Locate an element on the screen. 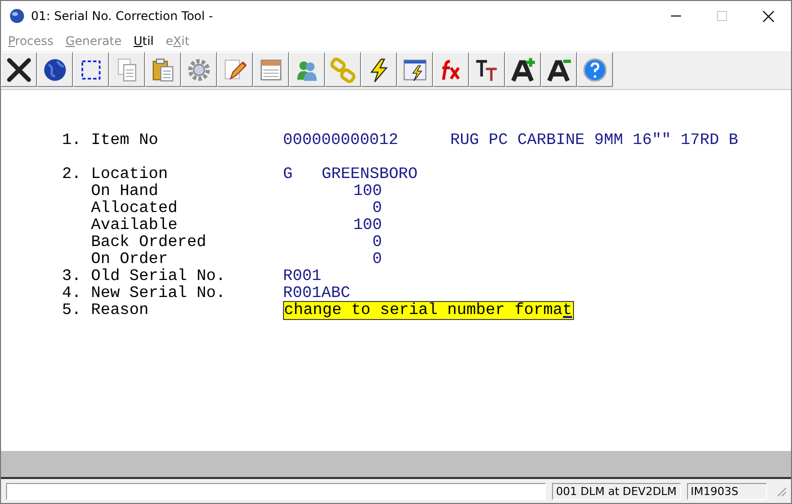  window-title: 01: Serial No. Correction Tool - is located at coordinates (122, 16).